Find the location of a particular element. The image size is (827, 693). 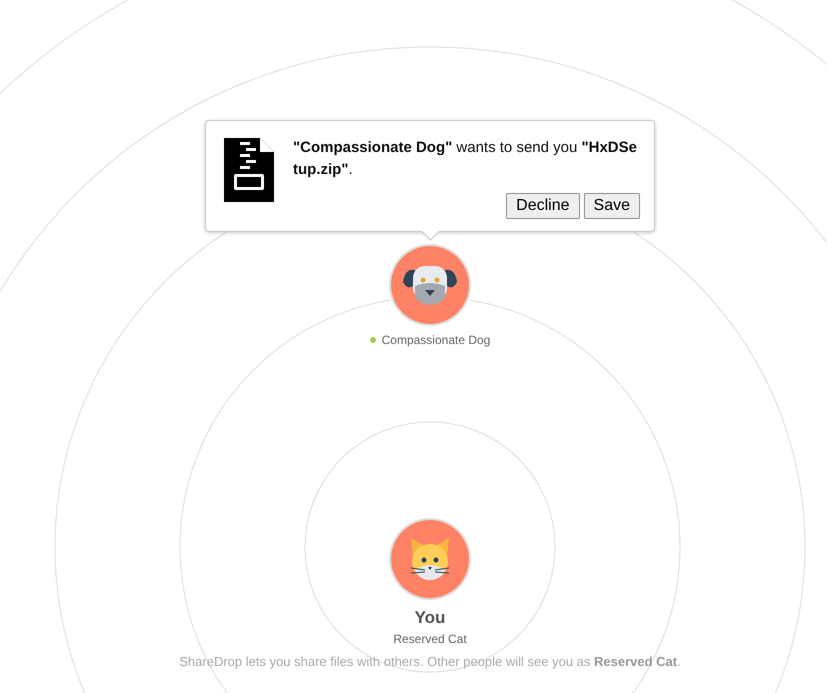

own-name: Reserved Cat is located at coordinates (430, 639).